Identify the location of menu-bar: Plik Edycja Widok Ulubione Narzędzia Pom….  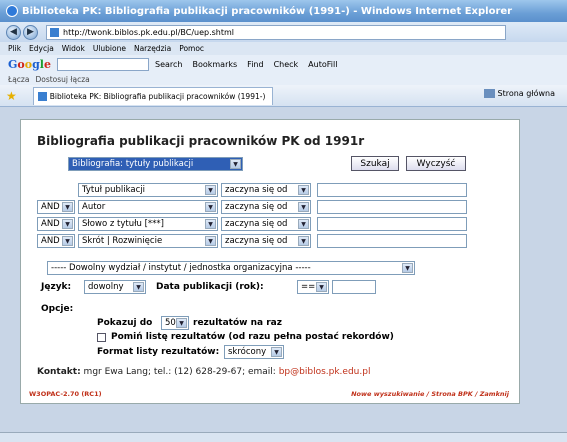
(283, 48).